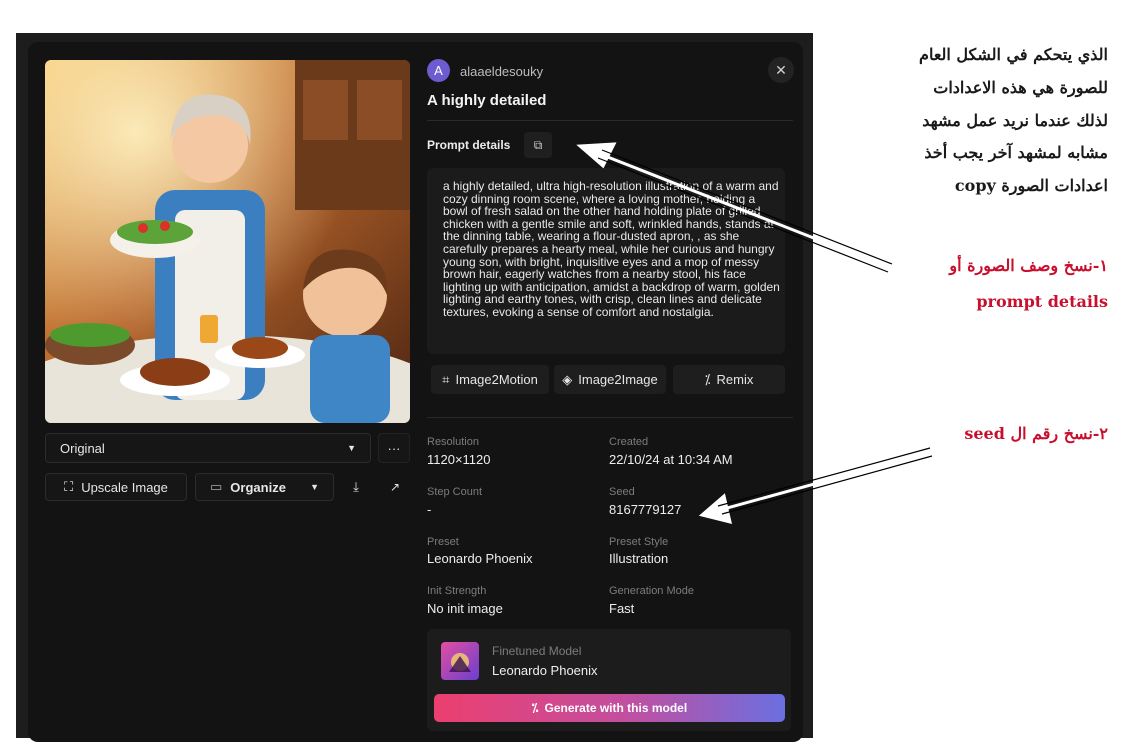 This screenshot has height=755, width=1122. What do you see at coordinates (82, 448) in the screenshot?
I see `dropdown-value: Original` at bounding box center [82, 448].